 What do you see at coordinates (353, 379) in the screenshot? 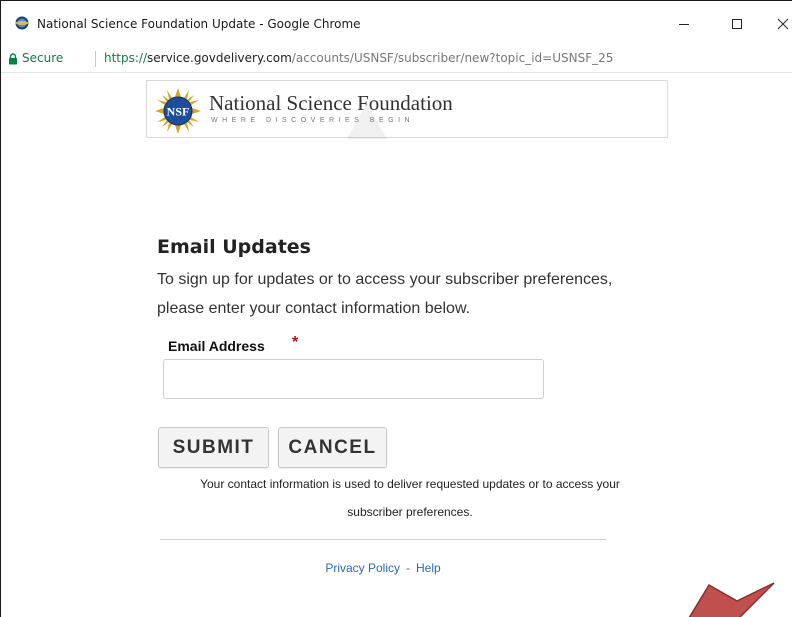
I see `email-field` at bounding box center [353, 379].